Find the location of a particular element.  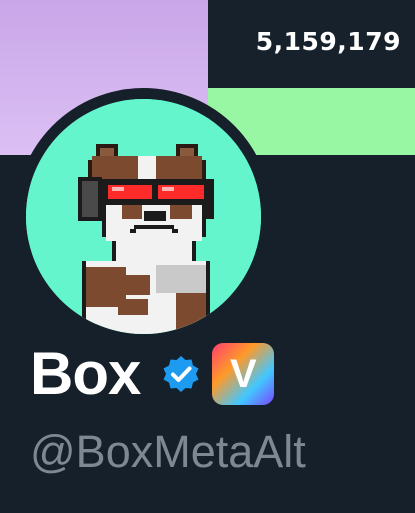

name-row: Box V is located at coordinates (152, 373).